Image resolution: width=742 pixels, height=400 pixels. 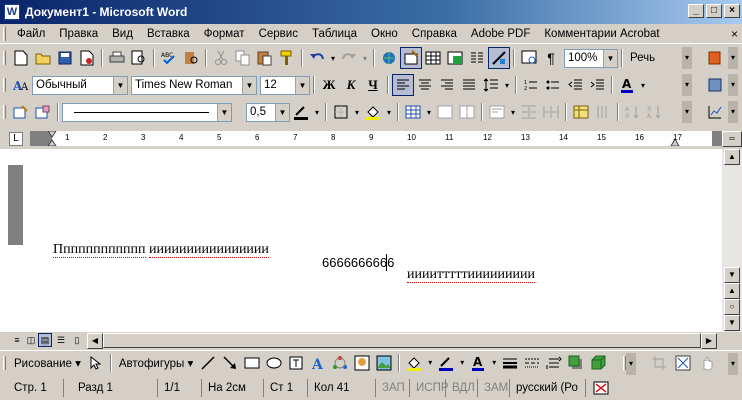 I want to click on menu-view: Вид, so click(x=122, y=34).